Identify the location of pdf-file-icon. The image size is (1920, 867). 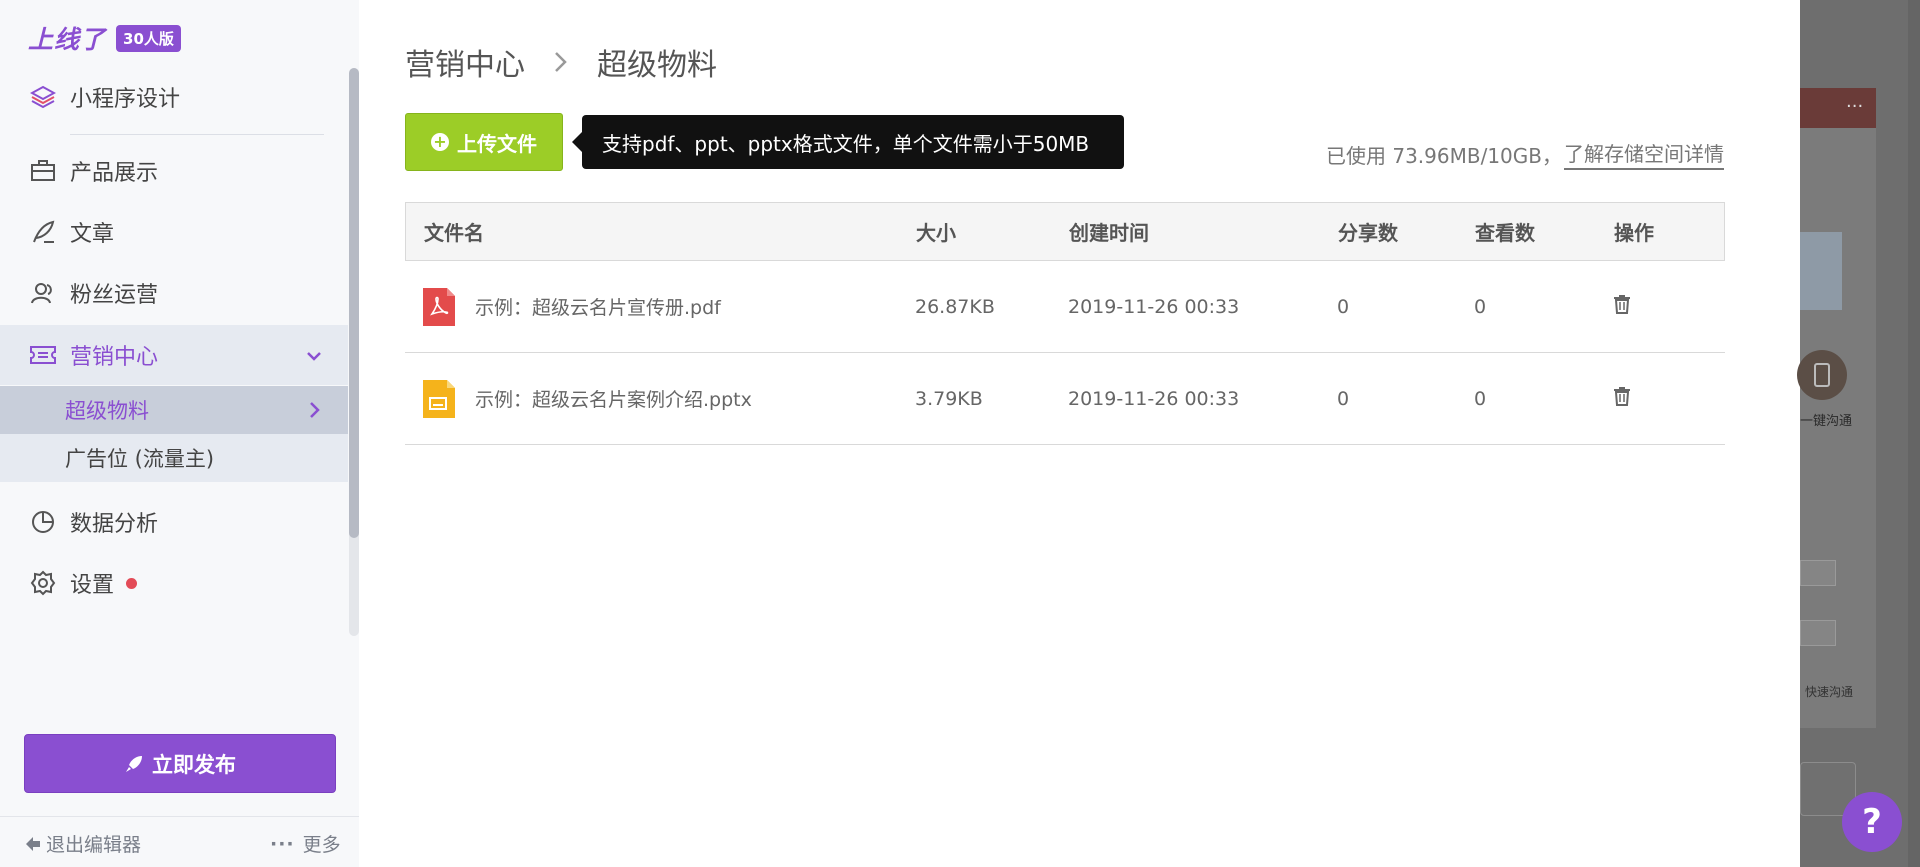
(439, 306).